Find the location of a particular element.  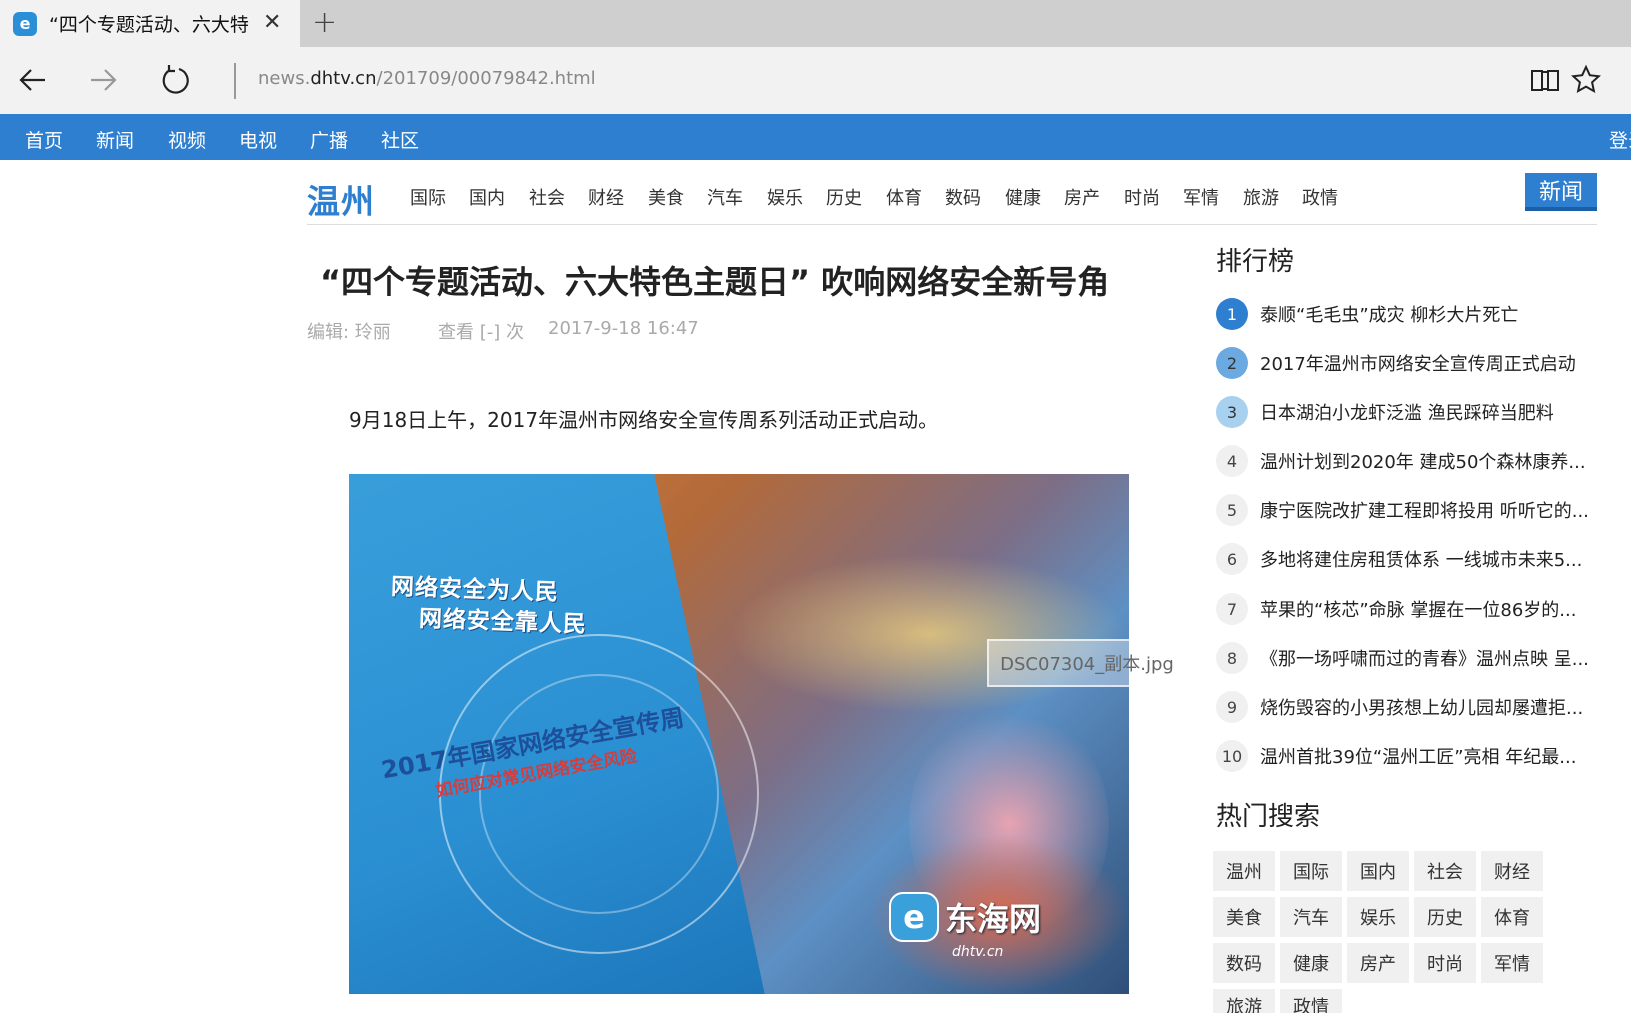

hot-search-tag: 财经 is located at coordinates (1512, 871).